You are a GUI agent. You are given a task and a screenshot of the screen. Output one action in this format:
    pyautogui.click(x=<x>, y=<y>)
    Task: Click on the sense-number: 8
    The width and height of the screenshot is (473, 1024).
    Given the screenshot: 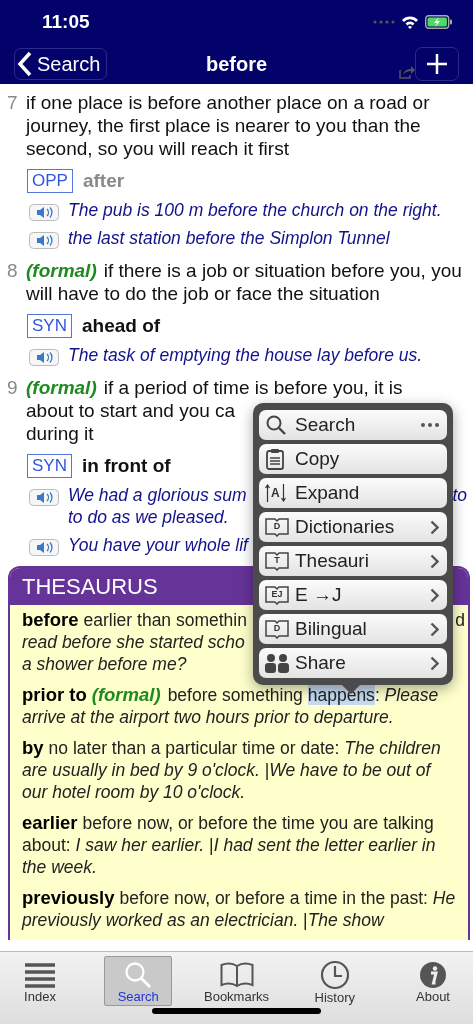 What is the action you would take?
    pyautogui.click(x=12, y=271)
    